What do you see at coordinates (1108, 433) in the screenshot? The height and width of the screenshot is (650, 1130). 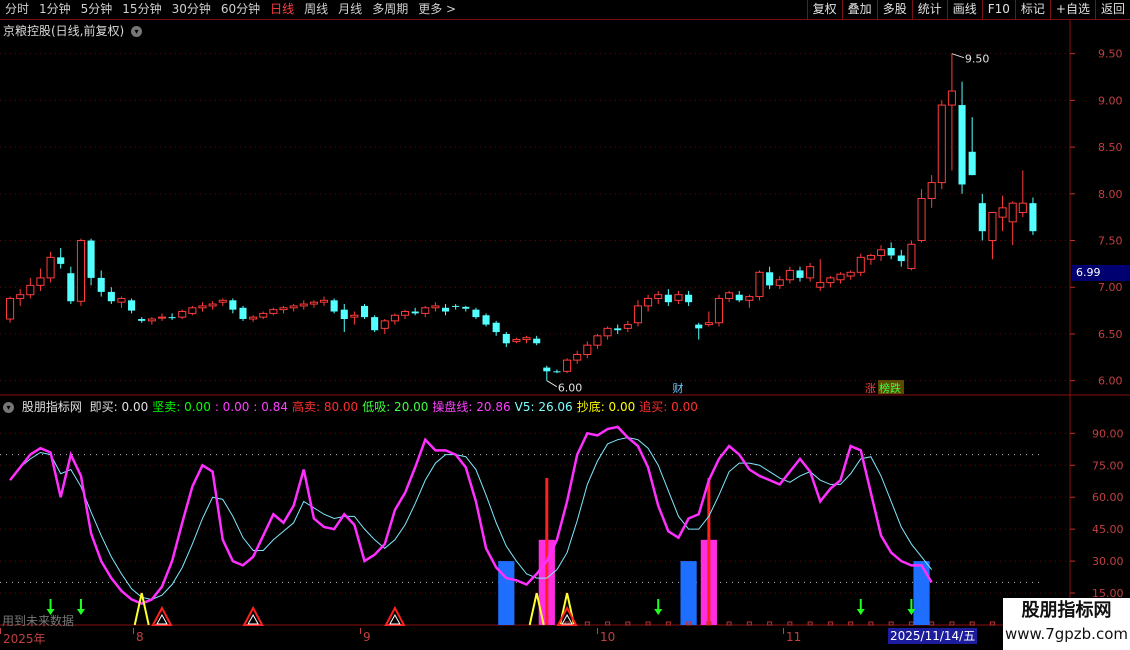 I see `indicator-tick-label: 90.00` at bounding box center [1108, 433].